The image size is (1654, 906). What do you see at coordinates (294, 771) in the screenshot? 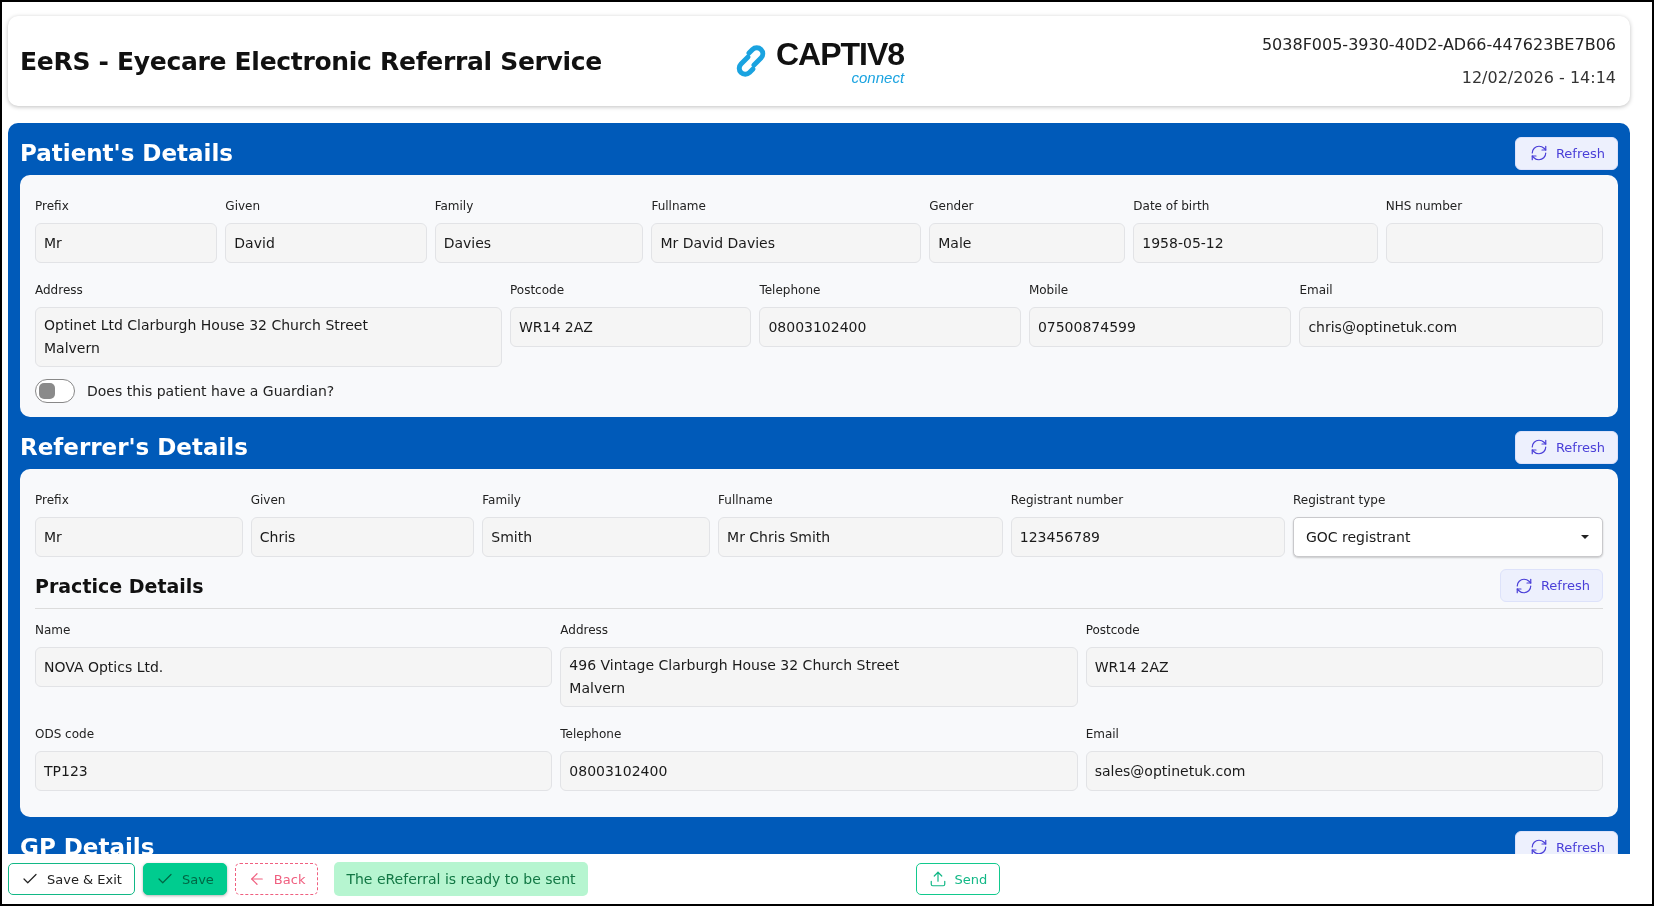
I see `input-field: TP123` at bounding box center [294, 771].